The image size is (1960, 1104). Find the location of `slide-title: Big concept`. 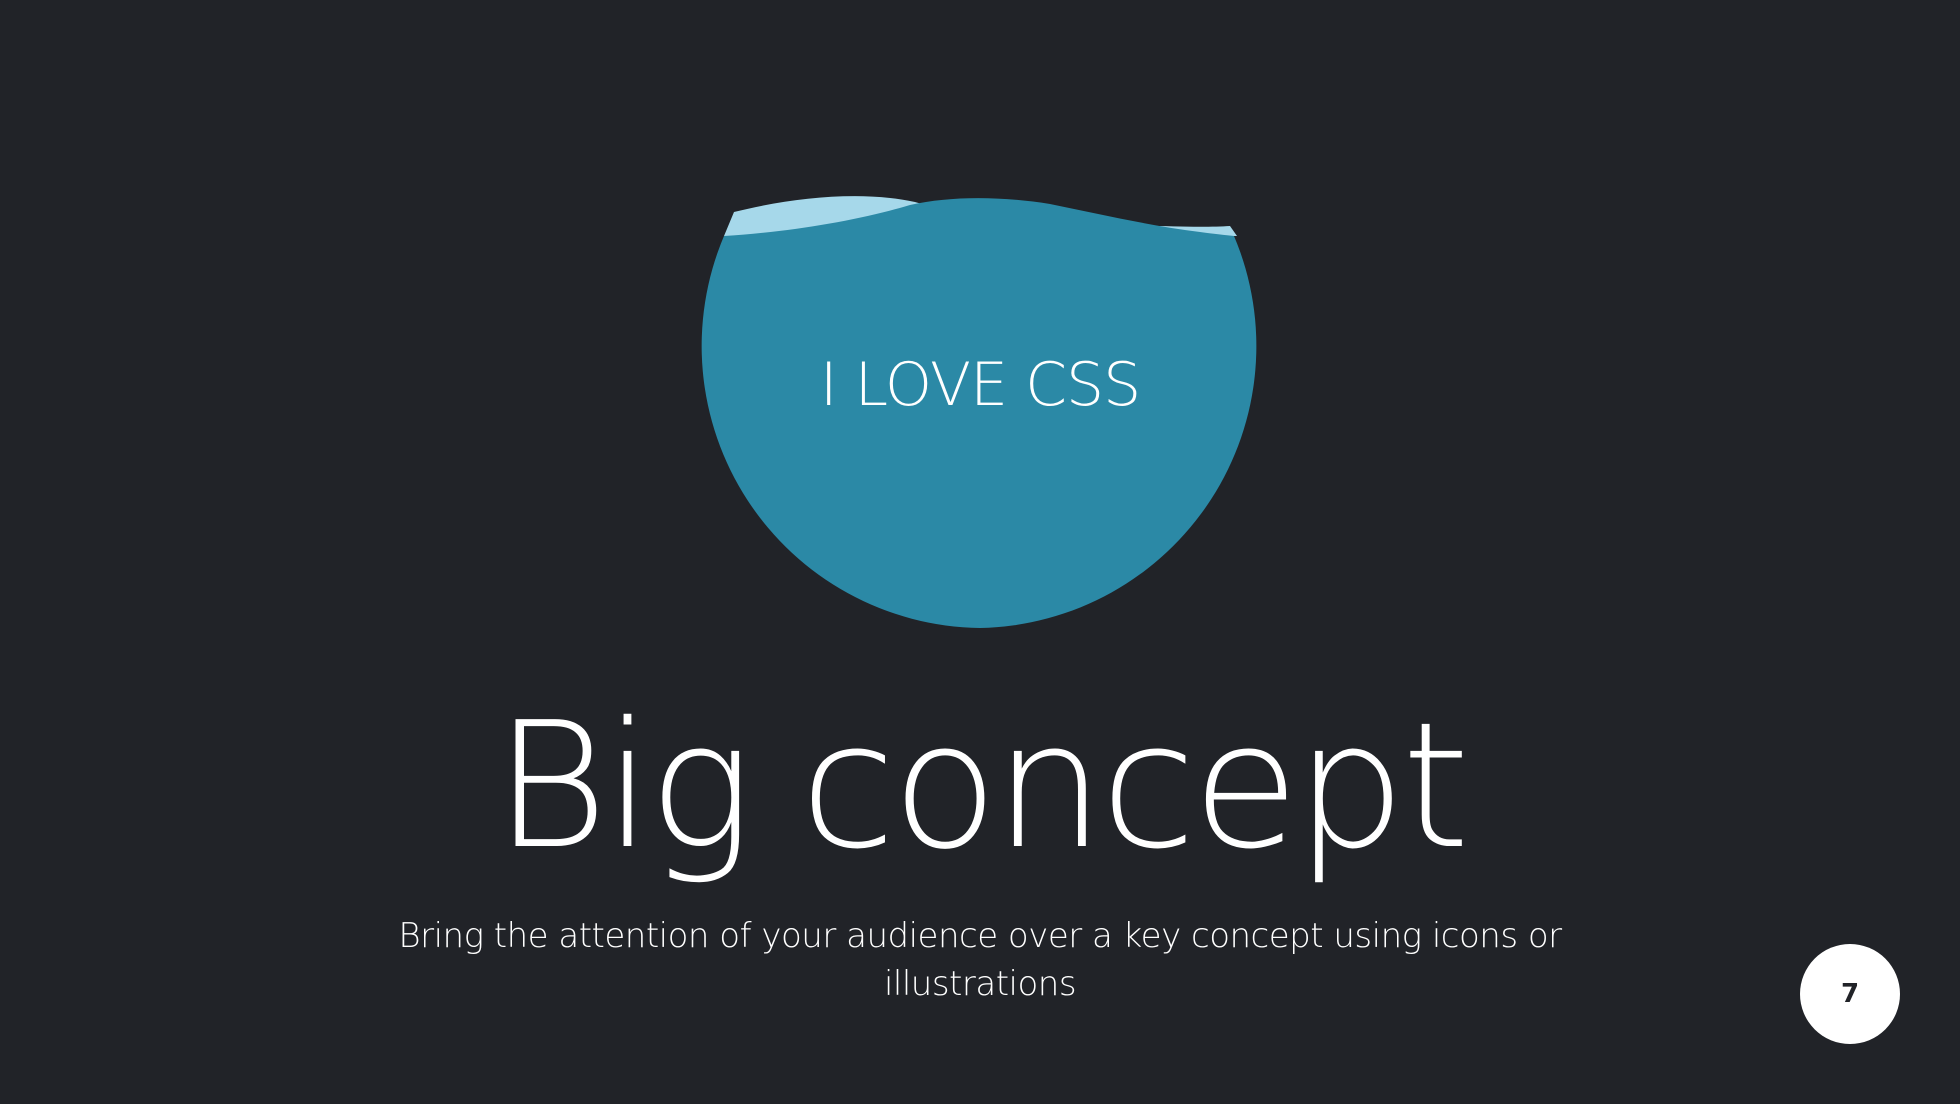

slide-title: Big concept is located at coordinates (982, 786).